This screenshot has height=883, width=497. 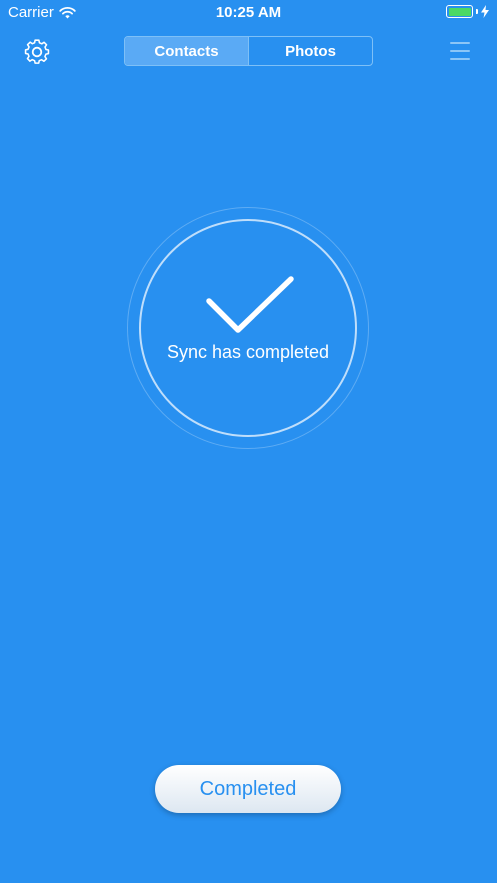 I want to click on battery-indicator, so click(x=467, y=11).